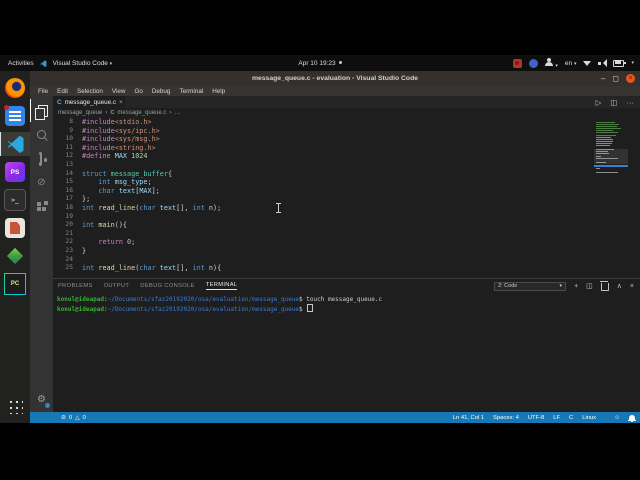  I want to click on run-button: ▷, so click(599, 102).